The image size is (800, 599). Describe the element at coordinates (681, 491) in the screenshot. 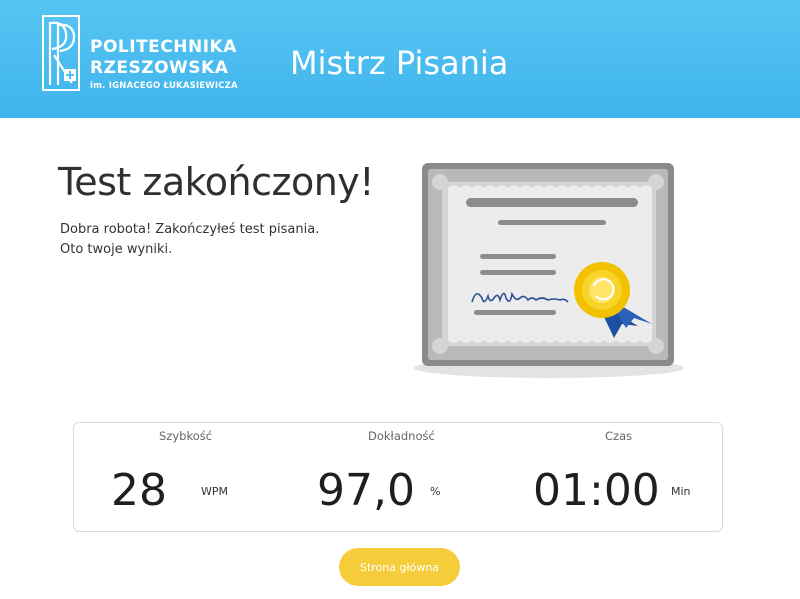

I see `time-unit: Min` at that location.